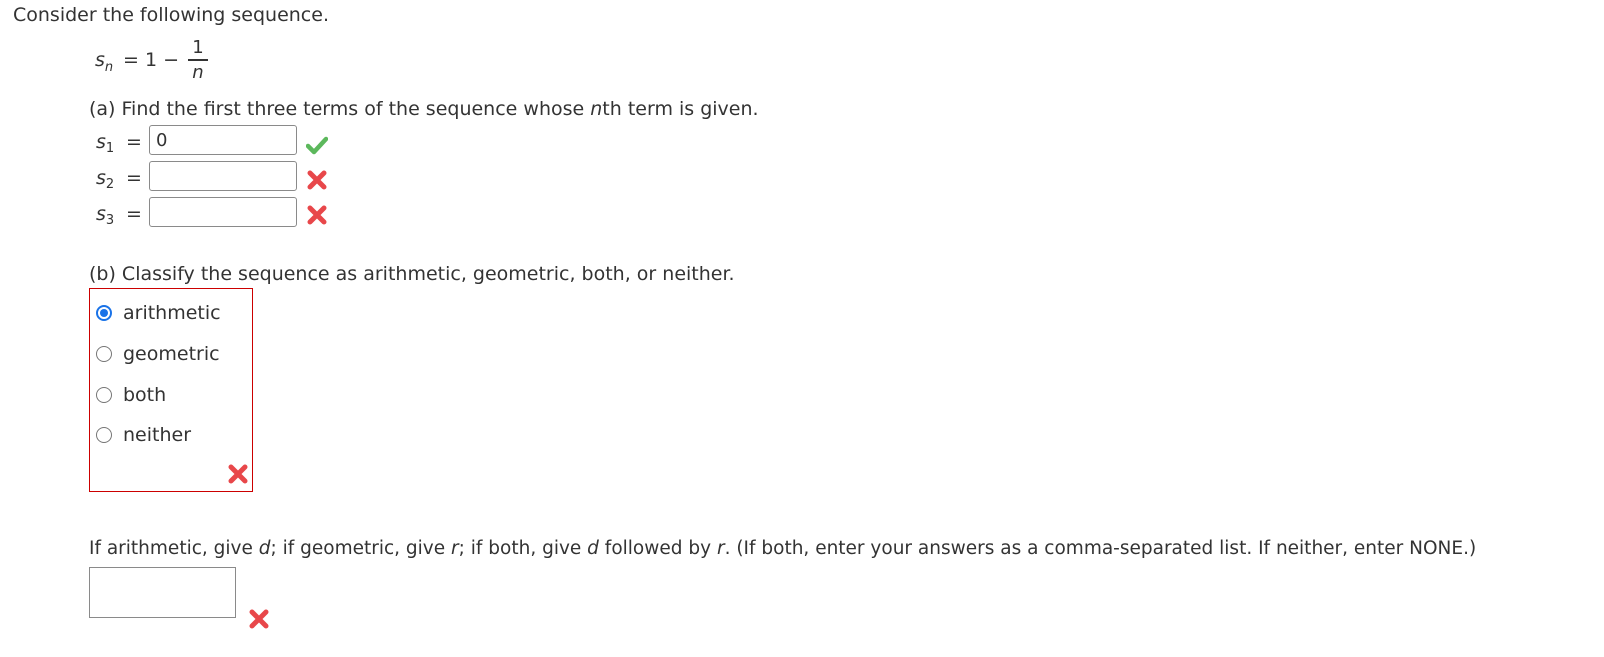 The image size is (1604, 657). Describe the element at coordinates (158, 354) in the screenshot. I see `option-geometric: geometric` at that location.